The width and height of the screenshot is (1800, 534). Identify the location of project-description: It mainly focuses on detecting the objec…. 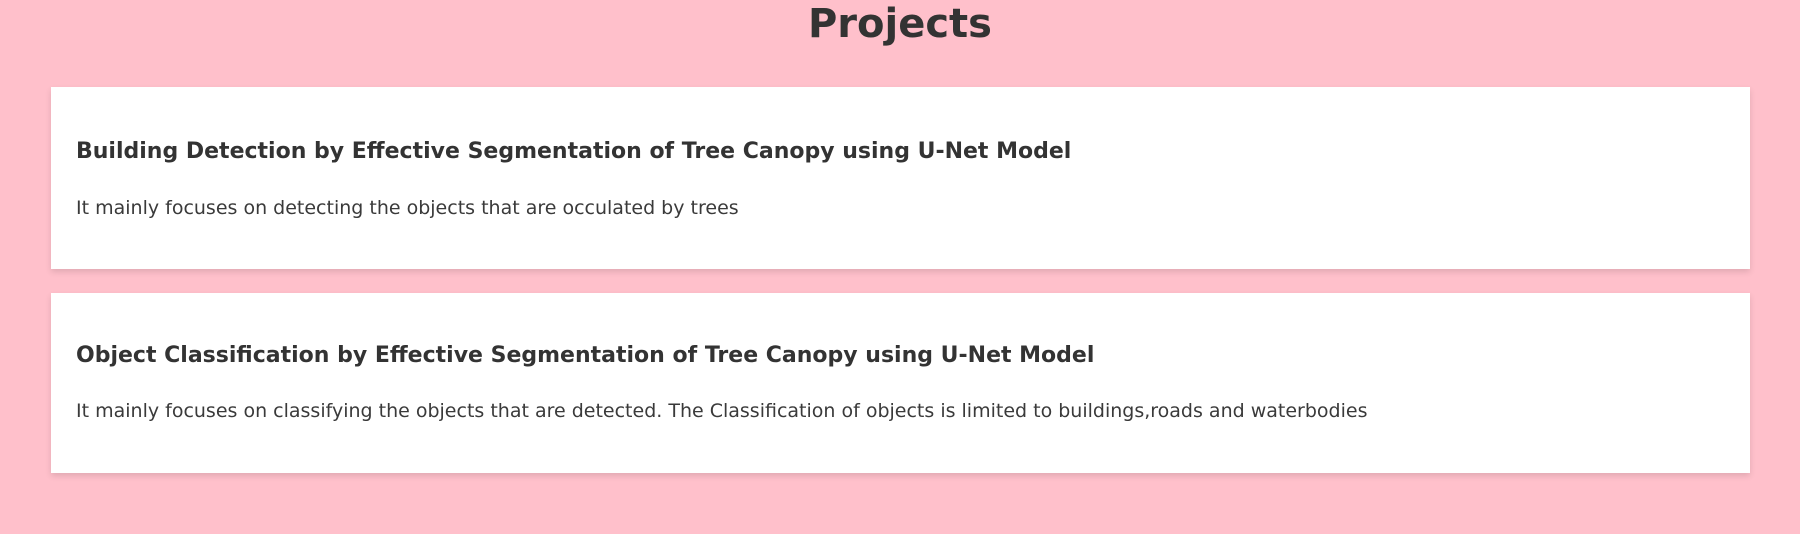
(407, 208).